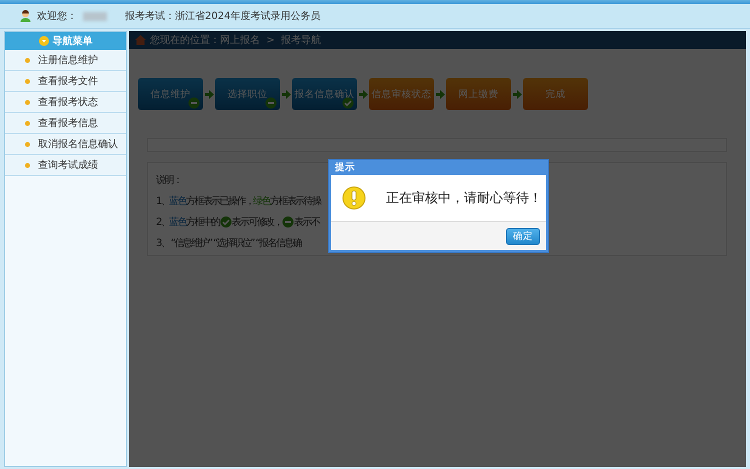 This screenshot has width=750, height=469. What do you see at coordinates (57, 16) in the screenshot?
I see `welcome-label: 欢迎您：` at bounding box center [57, 16].